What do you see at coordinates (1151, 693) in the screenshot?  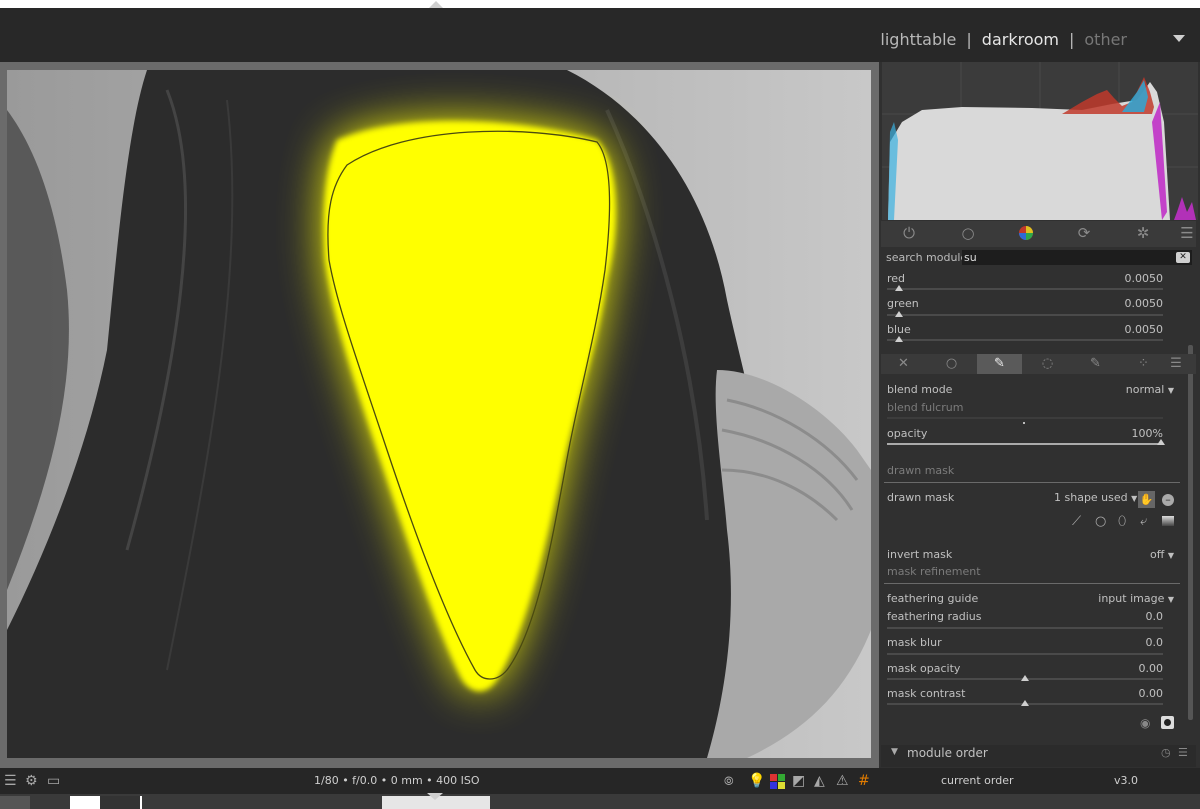 I see `mask-contrast-value: 0.00` at bounding box center [1151, 693].